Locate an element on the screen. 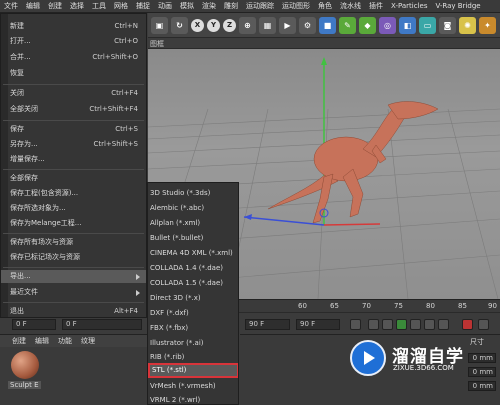  prev-frame-button is located at coordinates (387, 324).